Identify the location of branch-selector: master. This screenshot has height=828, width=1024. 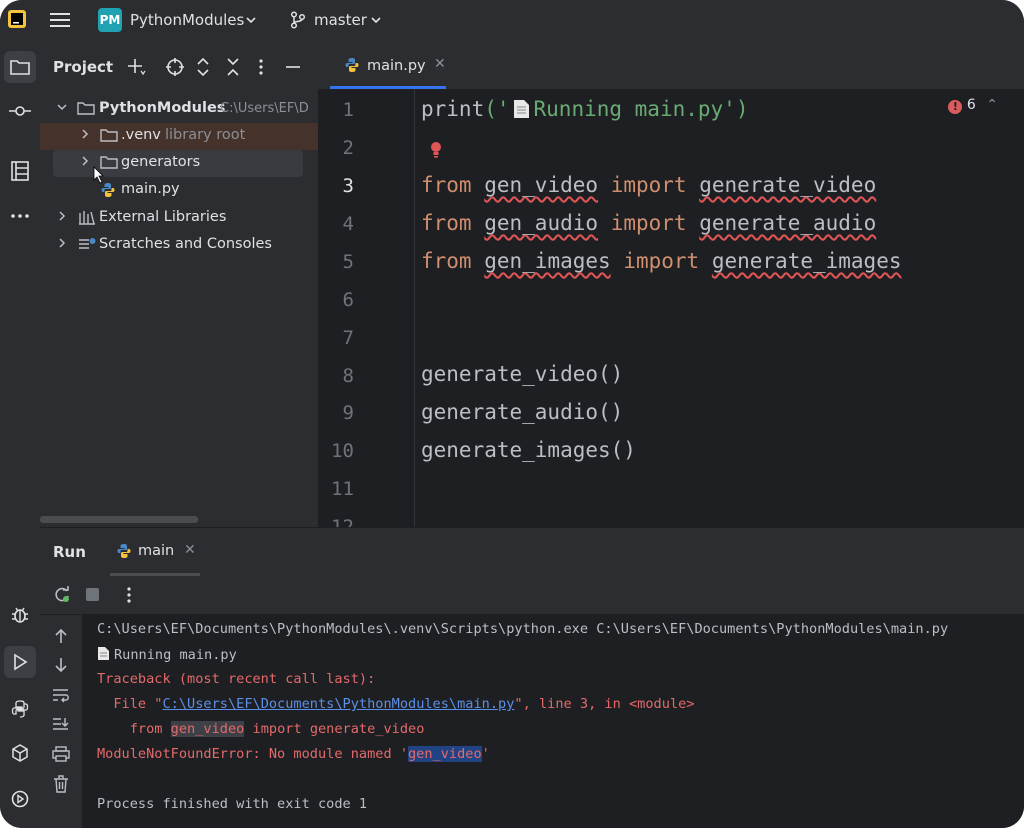
(340, 20).